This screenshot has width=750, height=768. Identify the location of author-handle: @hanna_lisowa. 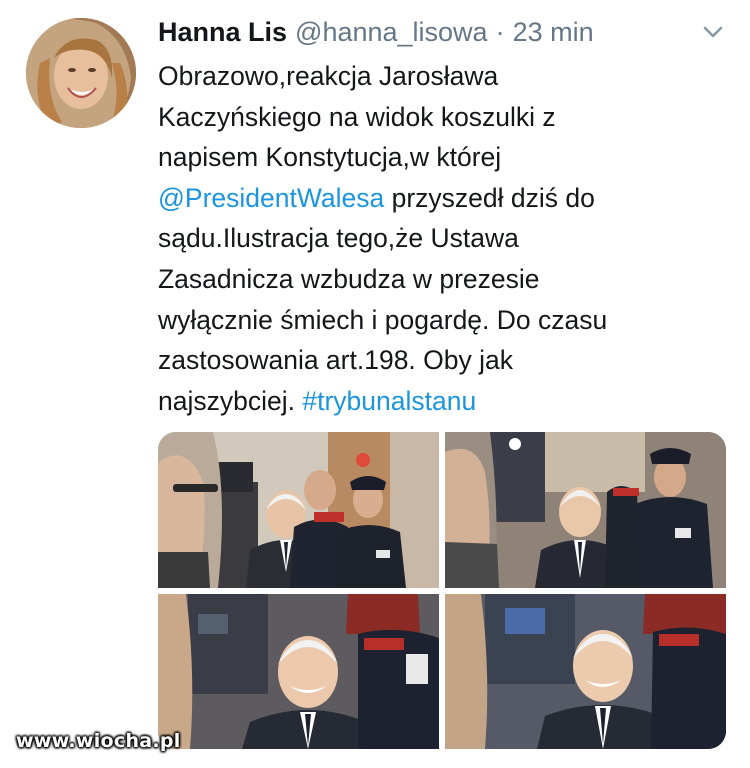
(391, 32).